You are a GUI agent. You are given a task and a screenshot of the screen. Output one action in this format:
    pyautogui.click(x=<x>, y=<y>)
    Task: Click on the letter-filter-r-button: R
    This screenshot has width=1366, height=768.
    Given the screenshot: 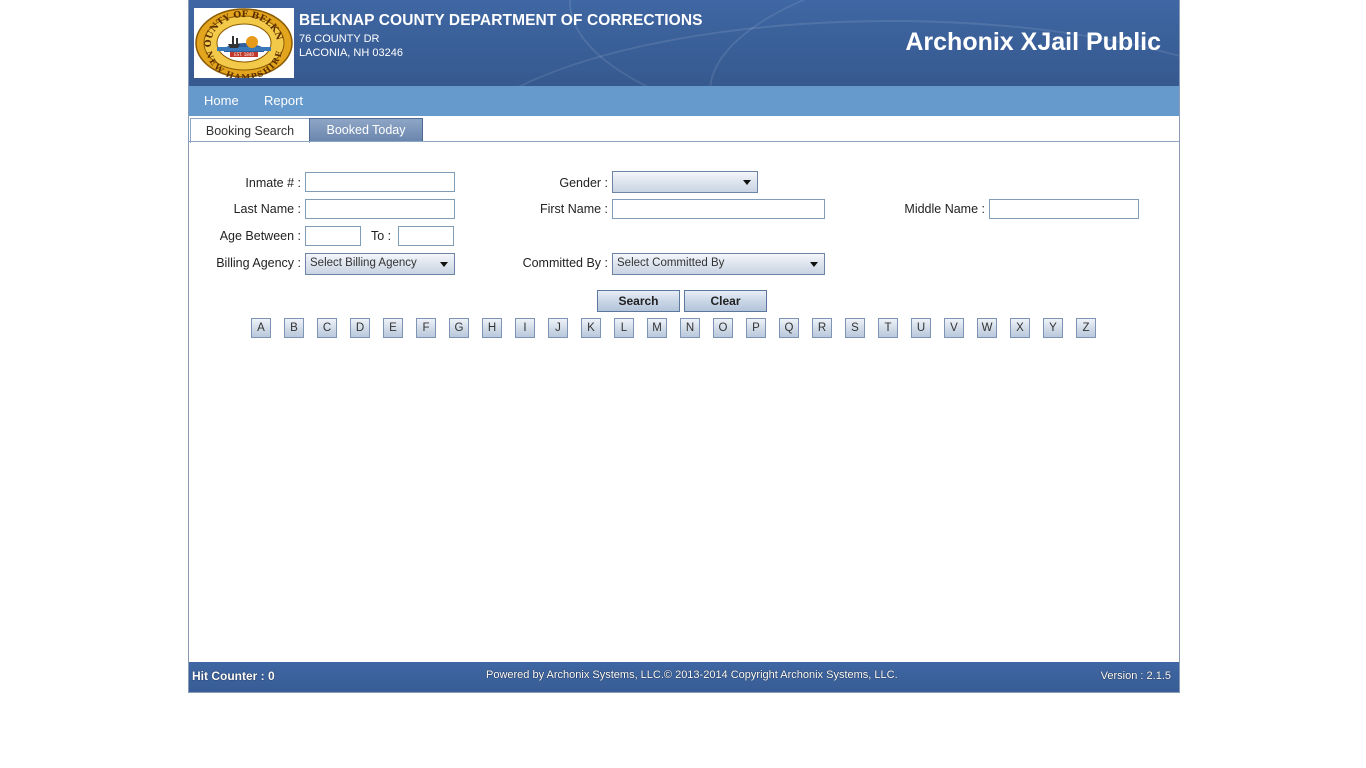 What is the action you would take?
    pyautogui.click(x=822, y=328)
    